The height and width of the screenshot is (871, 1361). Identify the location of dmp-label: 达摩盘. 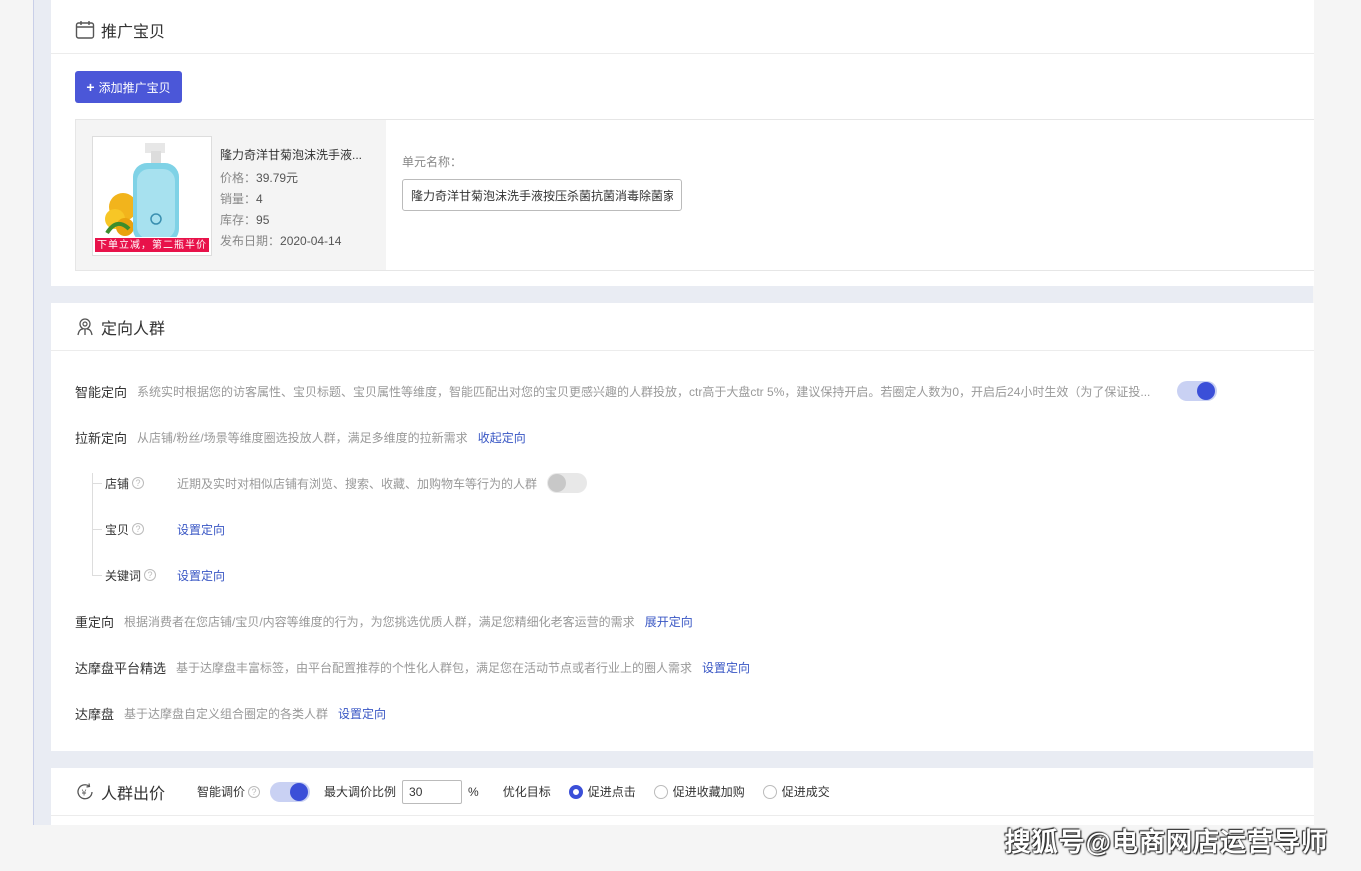
(95, 714).